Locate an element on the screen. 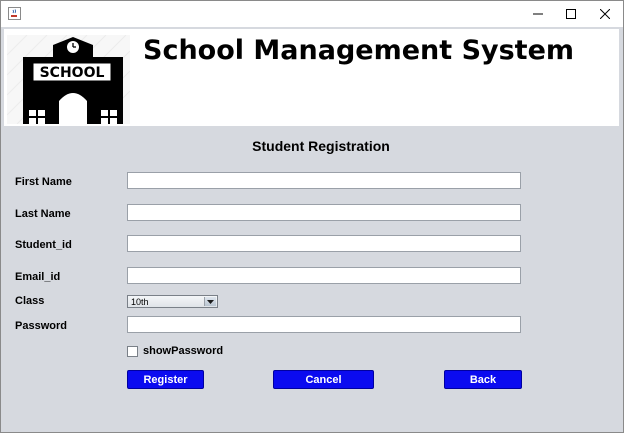  minimize-icon is located at coordinates (538, 14).